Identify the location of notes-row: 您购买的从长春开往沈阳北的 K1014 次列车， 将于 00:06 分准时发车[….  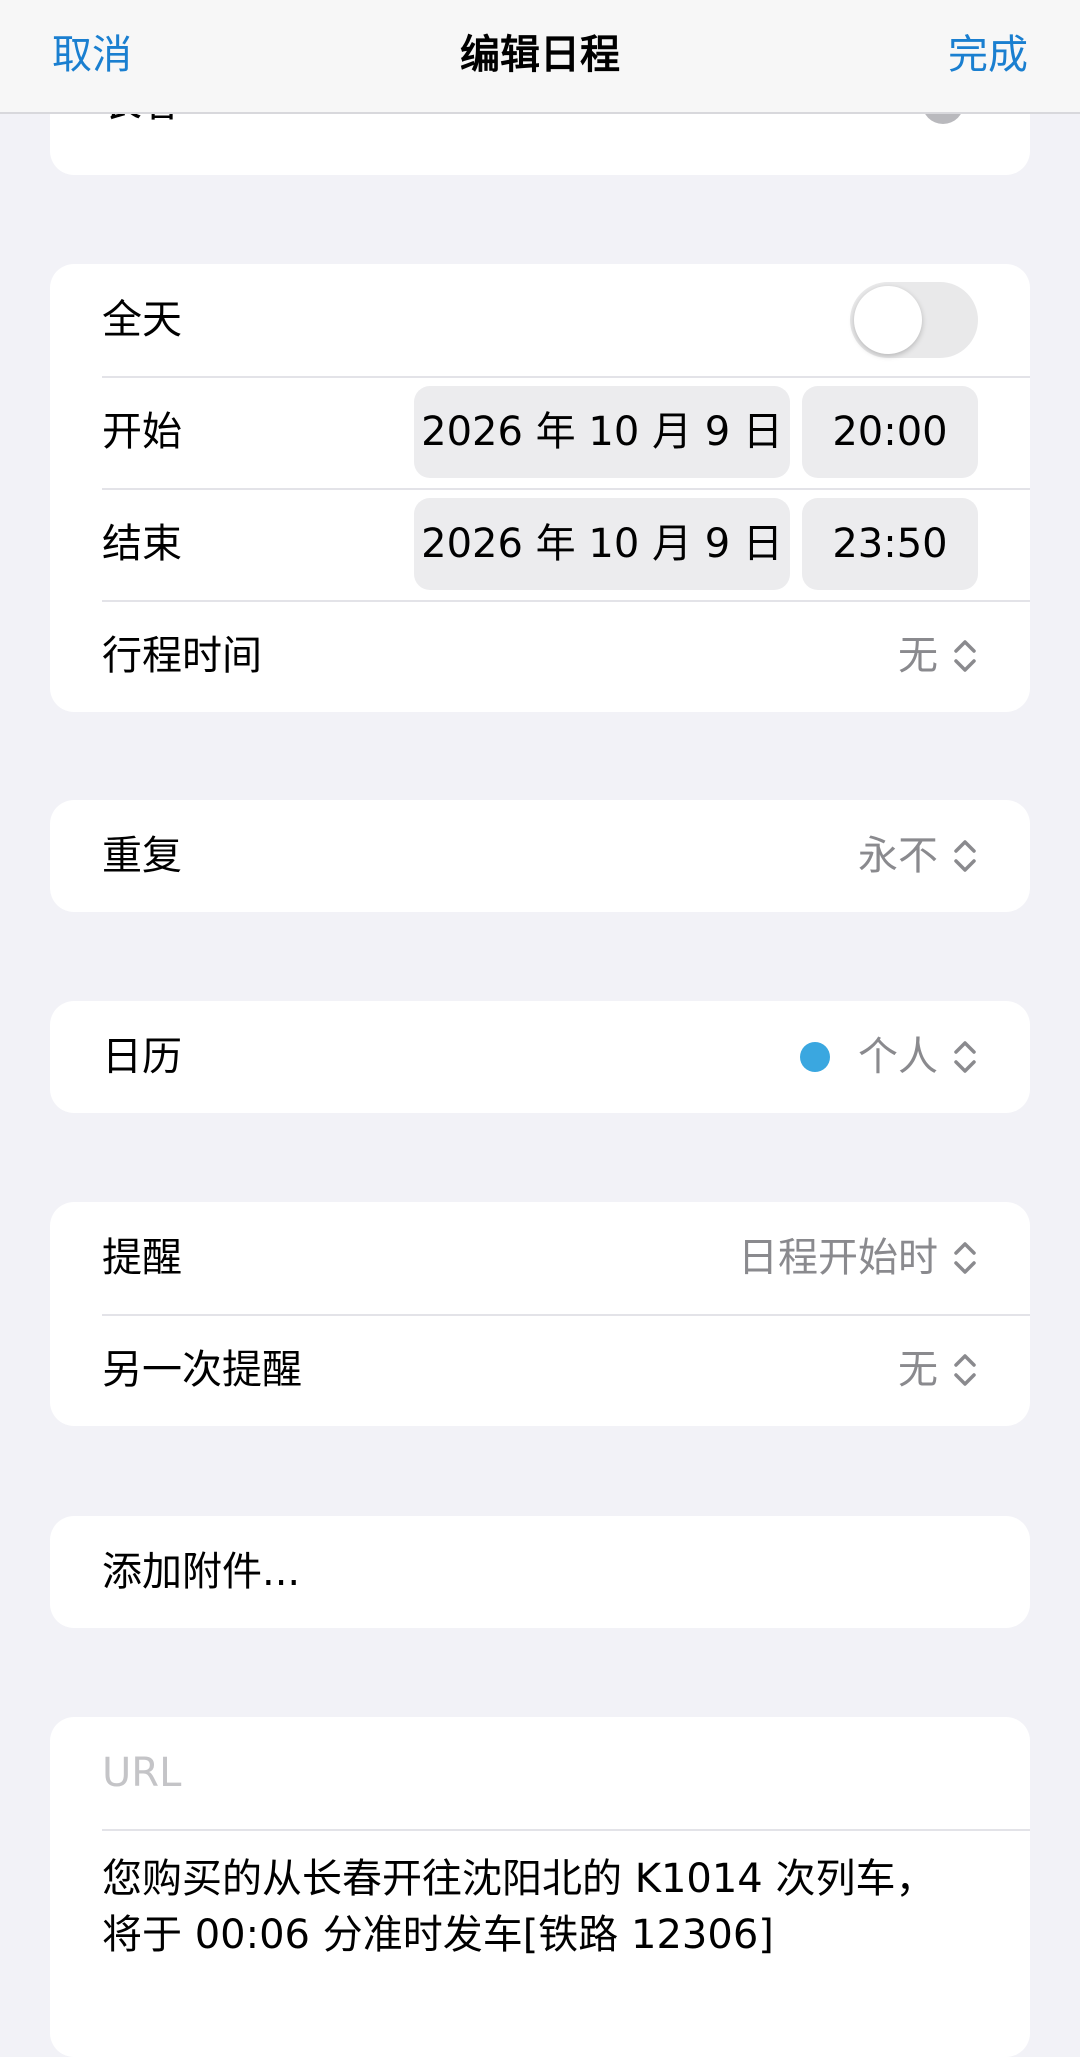
(540, 1943).